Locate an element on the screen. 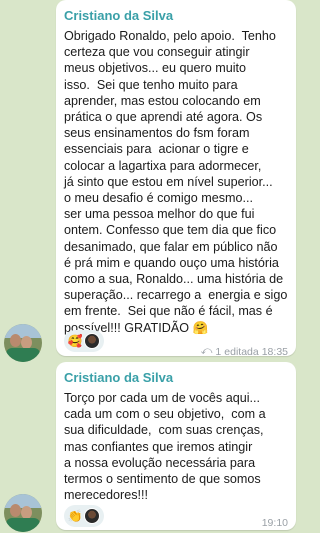 The image size is (320, 533). message-time: 19:10 is located at coordinates (274, 523).